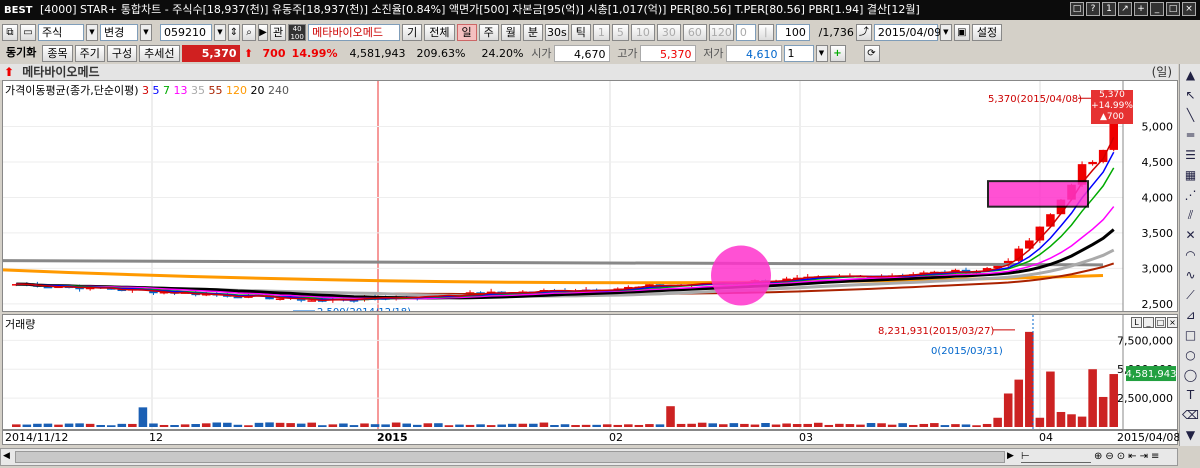 The width and height of the screenshot is (1200, 468). What do you see at coordinates (863, 32) in the screenshot?
I see `chart-type-icon: ⤴` at bounding box center [863, 32].